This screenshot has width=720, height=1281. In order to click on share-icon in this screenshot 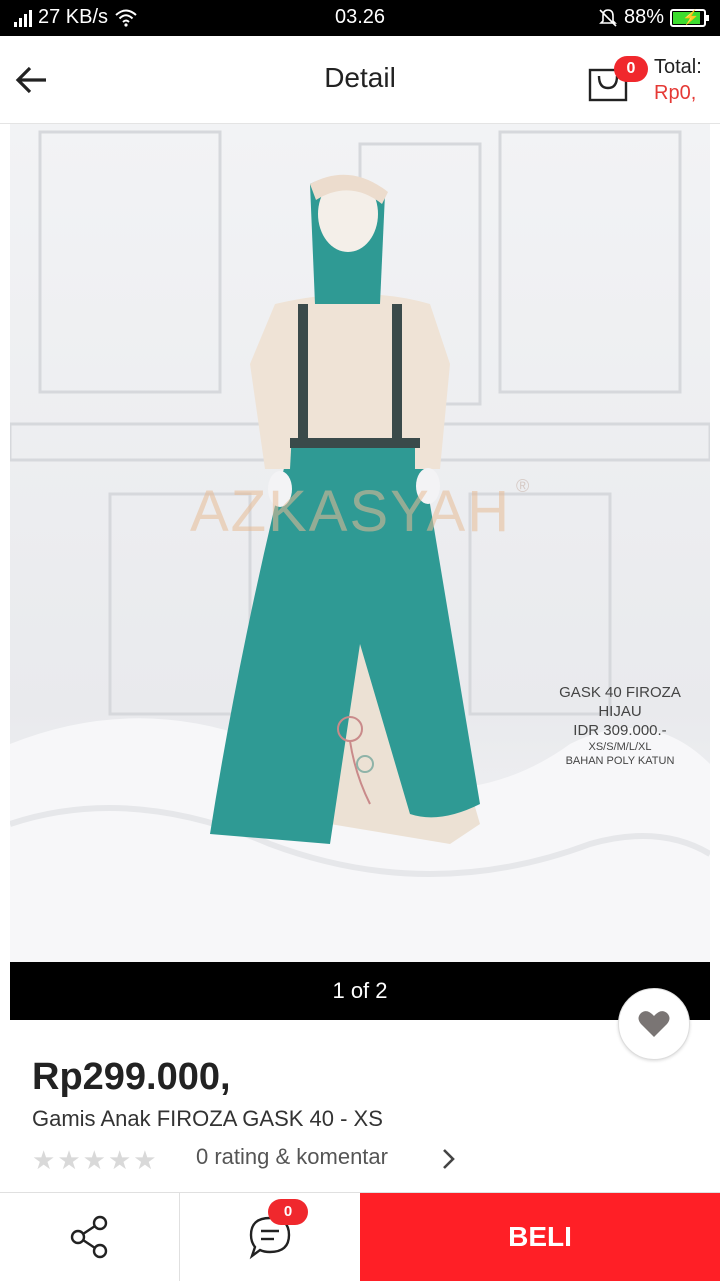, I will do `click(88, 1237)`.